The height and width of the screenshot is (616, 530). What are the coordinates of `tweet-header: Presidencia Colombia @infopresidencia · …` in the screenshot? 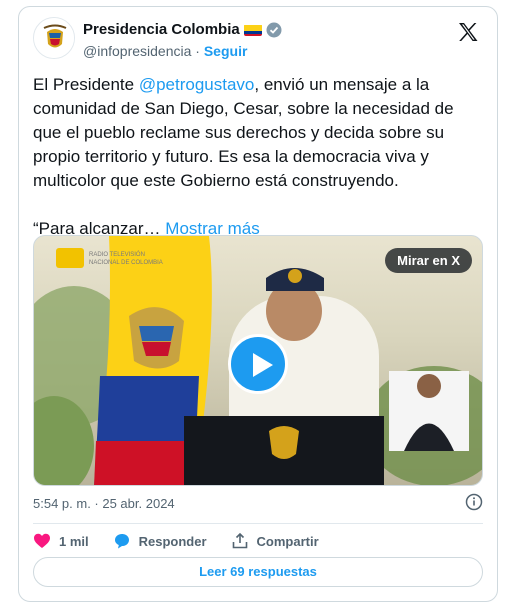 It's located at (259, 42).